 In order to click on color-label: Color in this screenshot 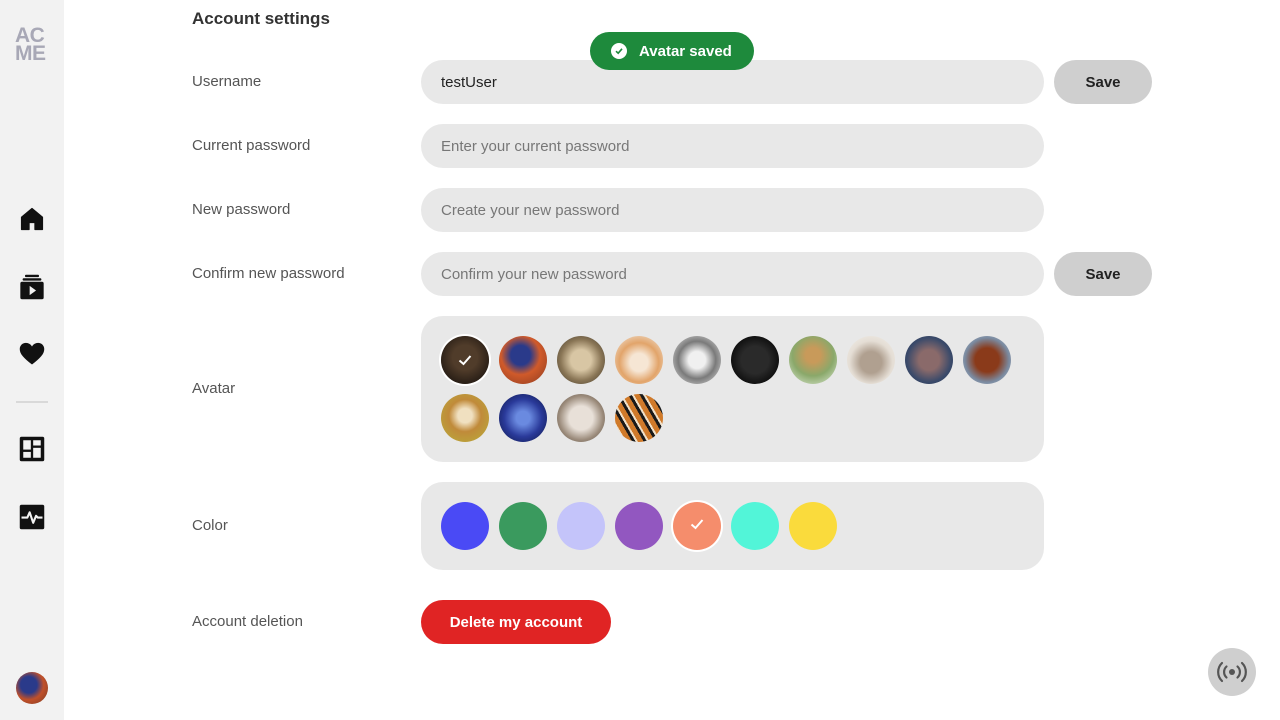, I will do `click(210, 525)`.